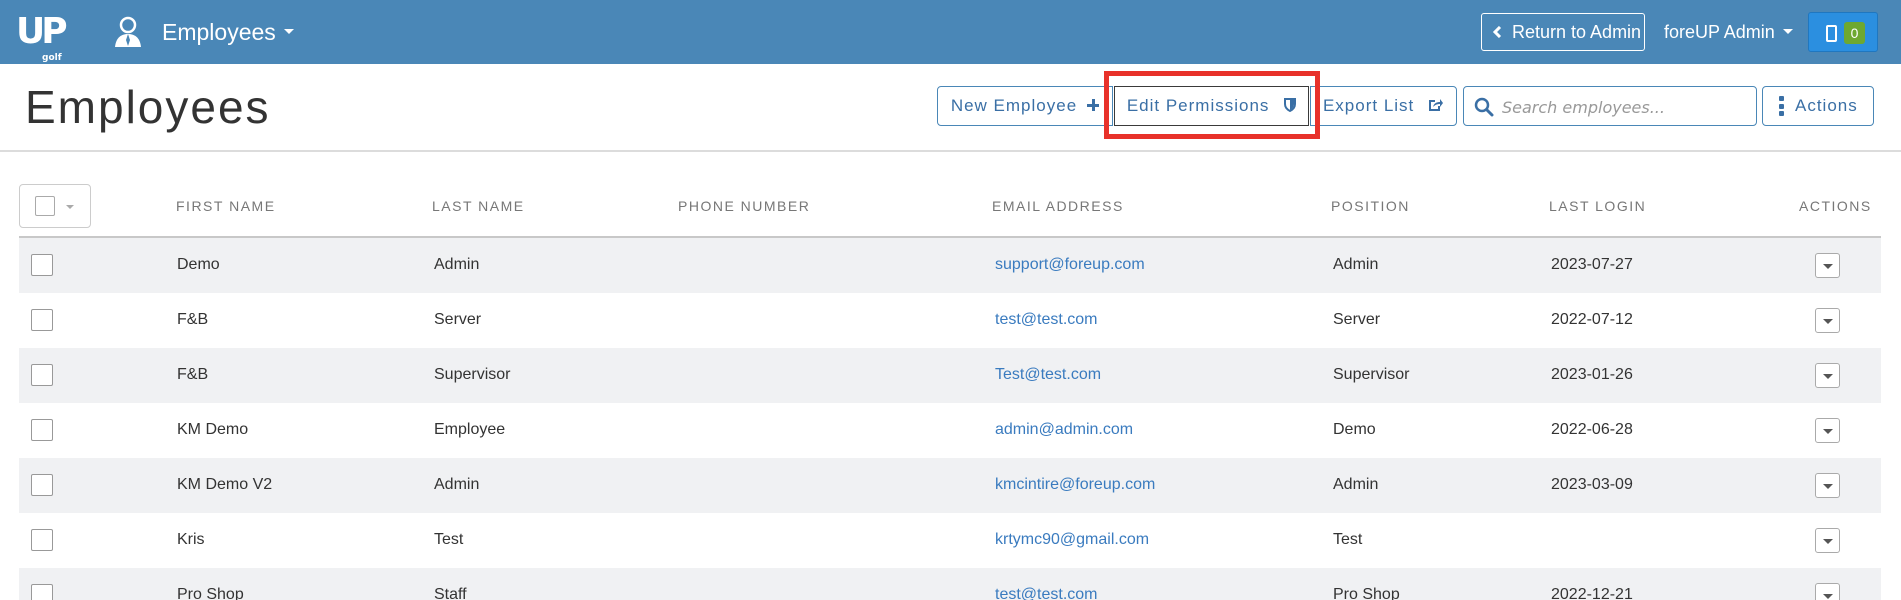 Image resolution: width=1901 pixels, height=600 pixels. What do you see at coordinates (1831, 33) in the screenshot?
I see `mobile-phone-icon` at bounding box center [1831, 33].